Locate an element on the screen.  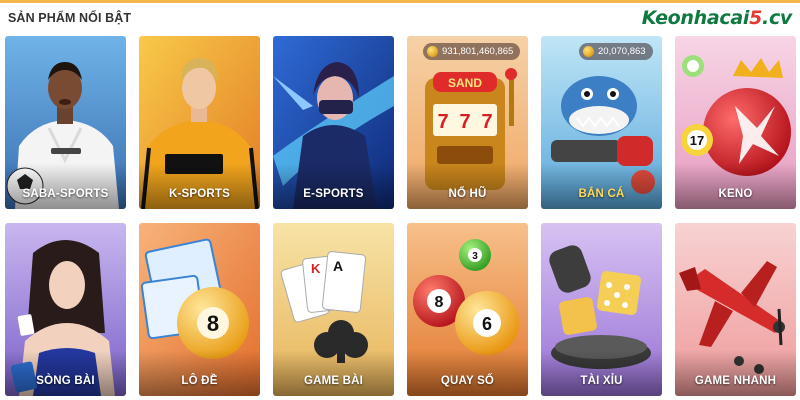
card-label: K-SPORTS is located at coordinates (199, 194).